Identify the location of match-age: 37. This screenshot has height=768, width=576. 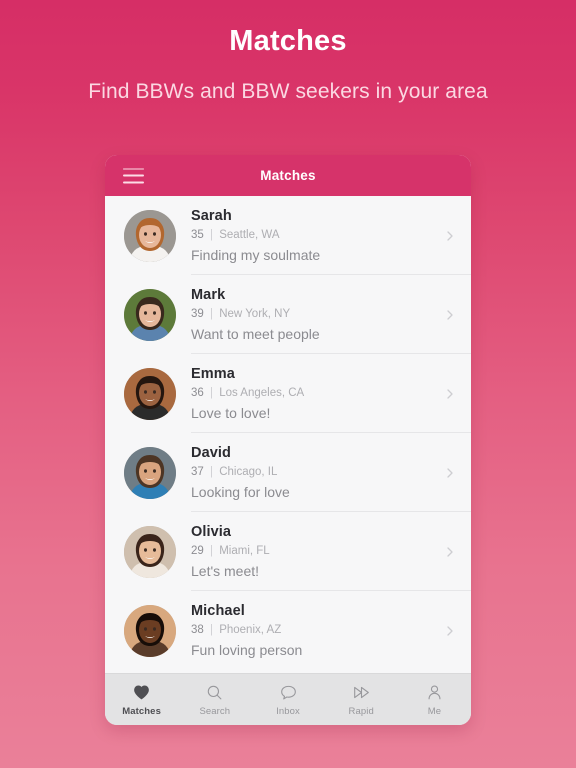
(197, 472).